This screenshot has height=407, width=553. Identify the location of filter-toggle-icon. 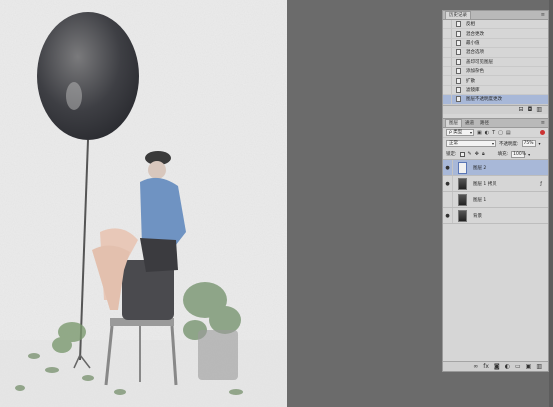
(542, 132).